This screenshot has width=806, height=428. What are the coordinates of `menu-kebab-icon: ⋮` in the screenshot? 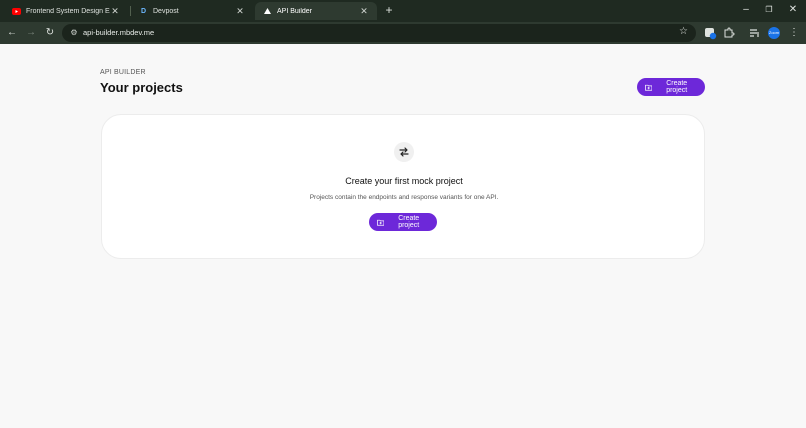 It's located at (794, 33).